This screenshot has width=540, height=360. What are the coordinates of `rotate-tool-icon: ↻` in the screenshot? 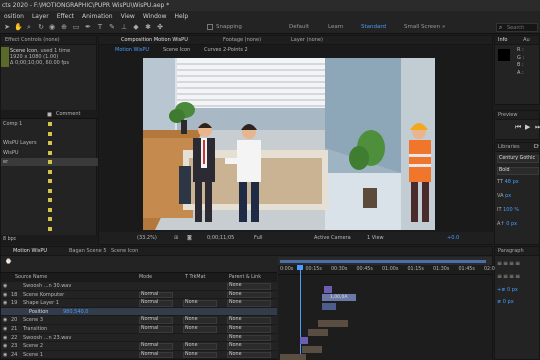 It's located at (41, 27).